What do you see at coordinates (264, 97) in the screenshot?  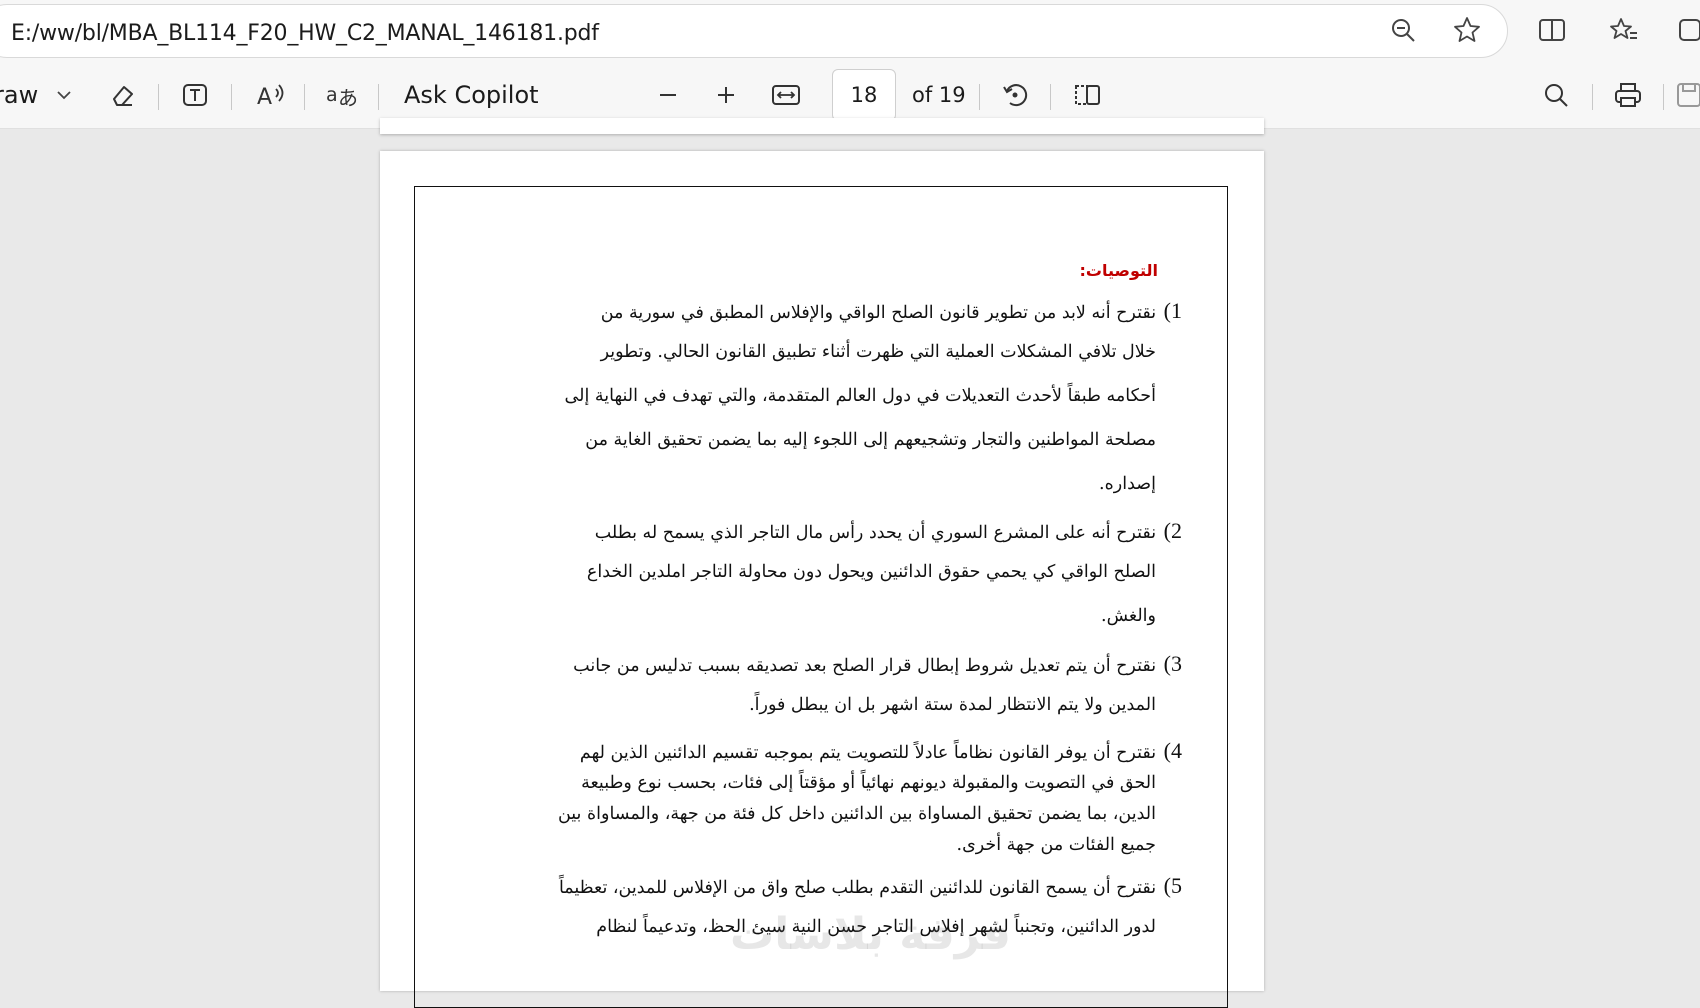 I see `svg-text: A` at bounding box center [264, 97].